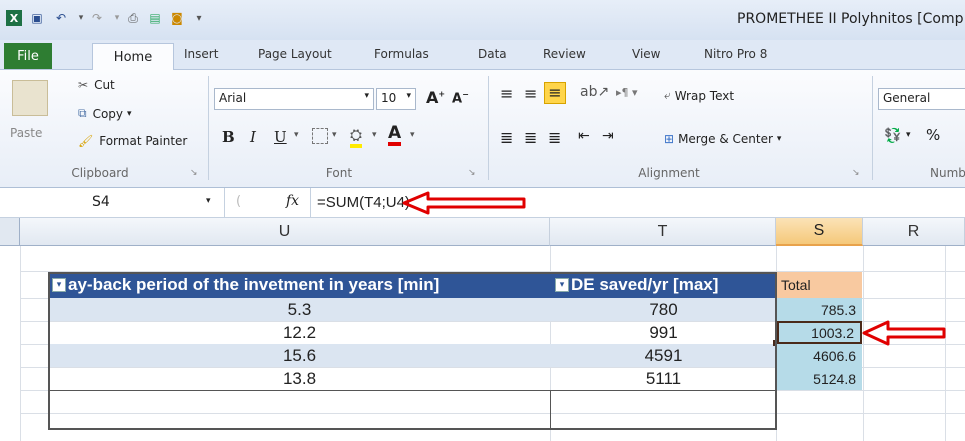  I want to click on camera-icon: ◙, so click(177, 18).